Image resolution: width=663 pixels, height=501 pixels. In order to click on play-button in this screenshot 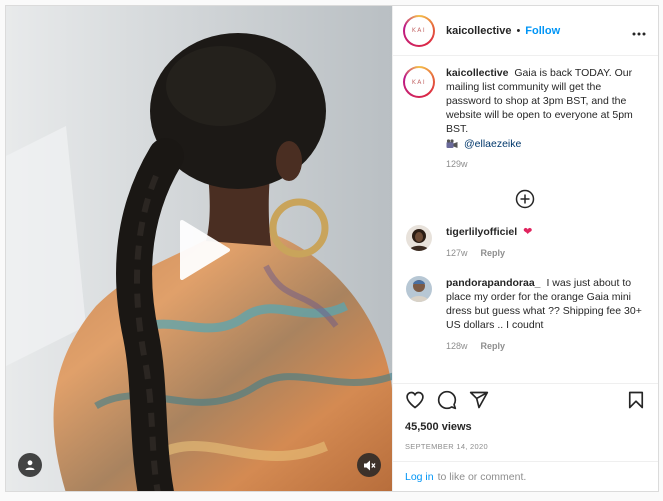, I will do `click(204, 250)`.